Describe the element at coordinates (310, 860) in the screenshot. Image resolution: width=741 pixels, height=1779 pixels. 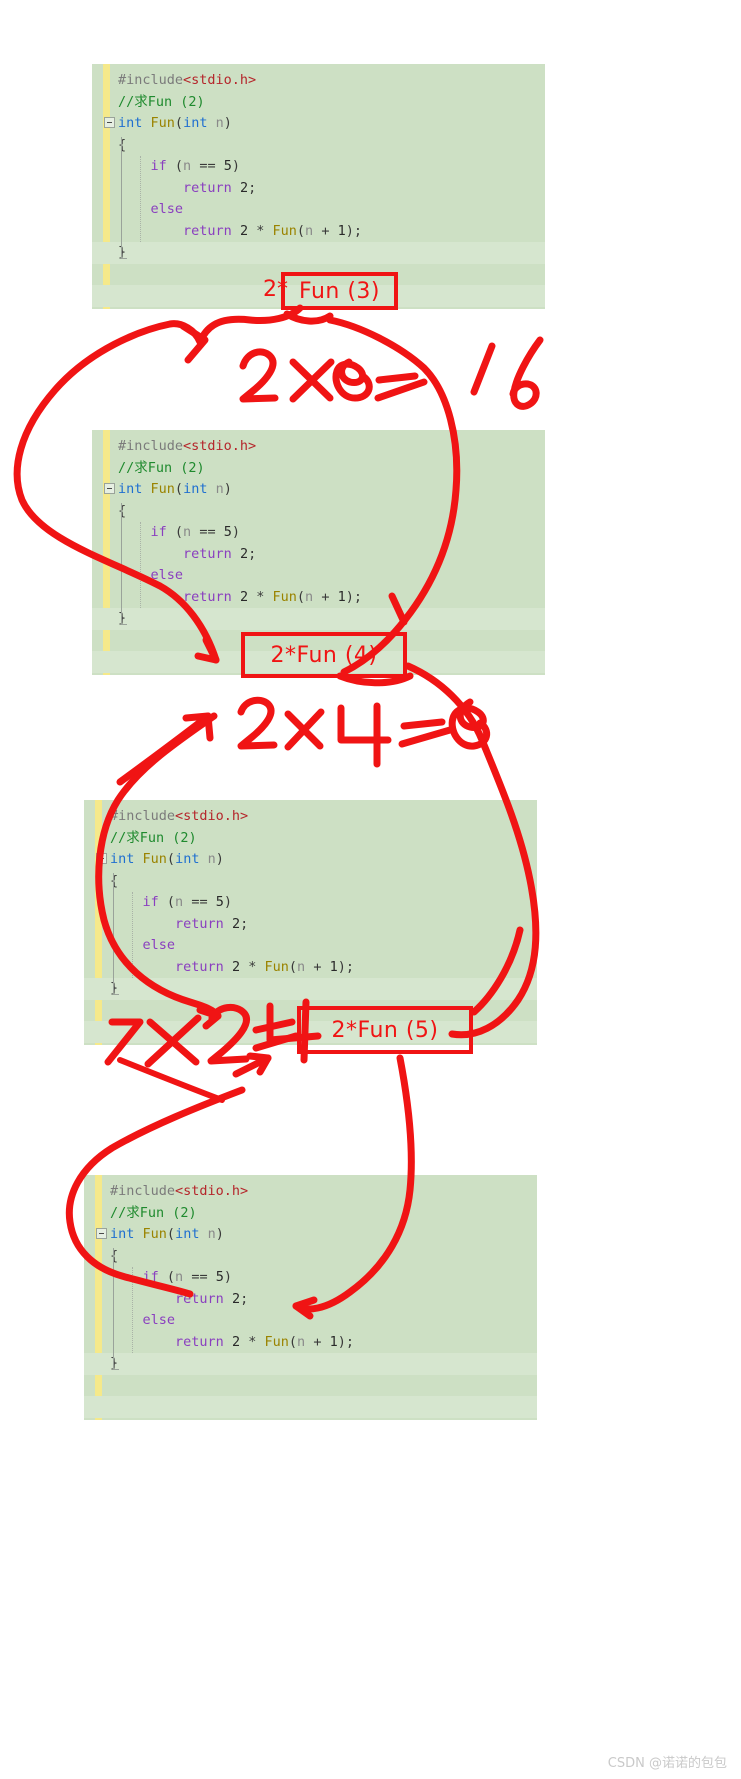
I see `line-signature: int Fun(int n)` at that location.